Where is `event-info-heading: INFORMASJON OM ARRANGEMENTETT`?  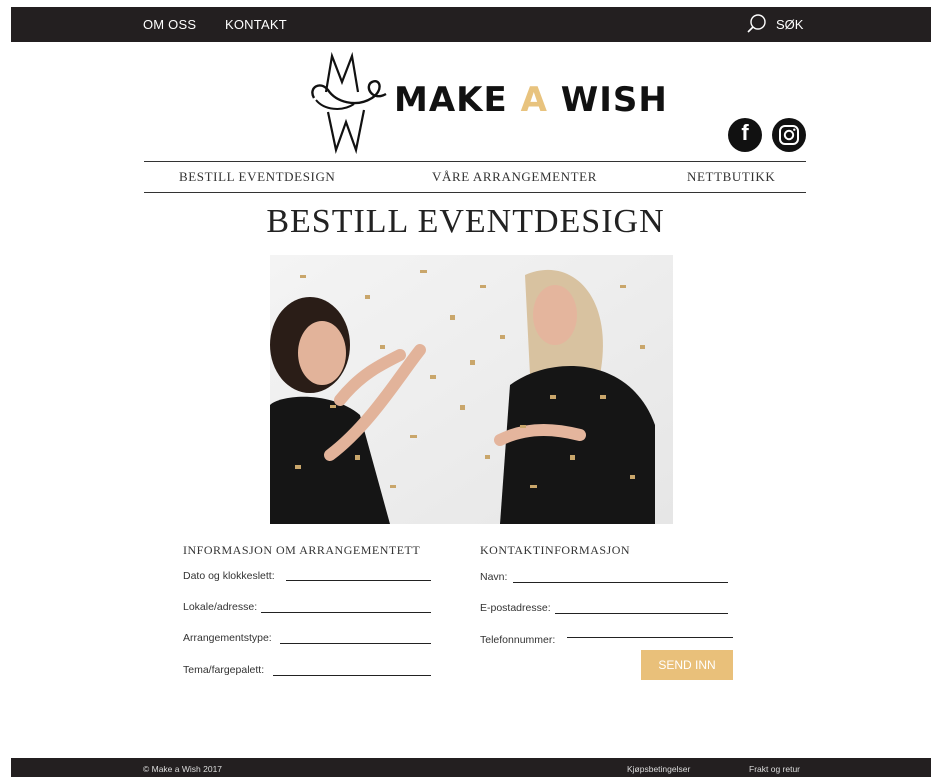
event-info-heading: INFORMASJON OM ARRANGEMENTETT is located at coordinates (302, 550).